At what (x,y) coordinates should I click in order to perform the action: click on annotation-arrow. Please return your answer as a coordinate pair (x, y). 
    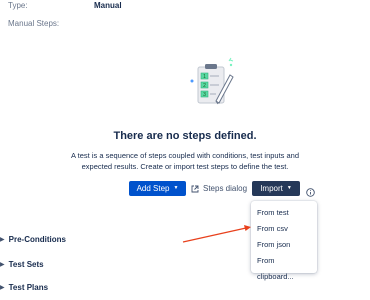
    Looking at the image, I should click on (216, 234).